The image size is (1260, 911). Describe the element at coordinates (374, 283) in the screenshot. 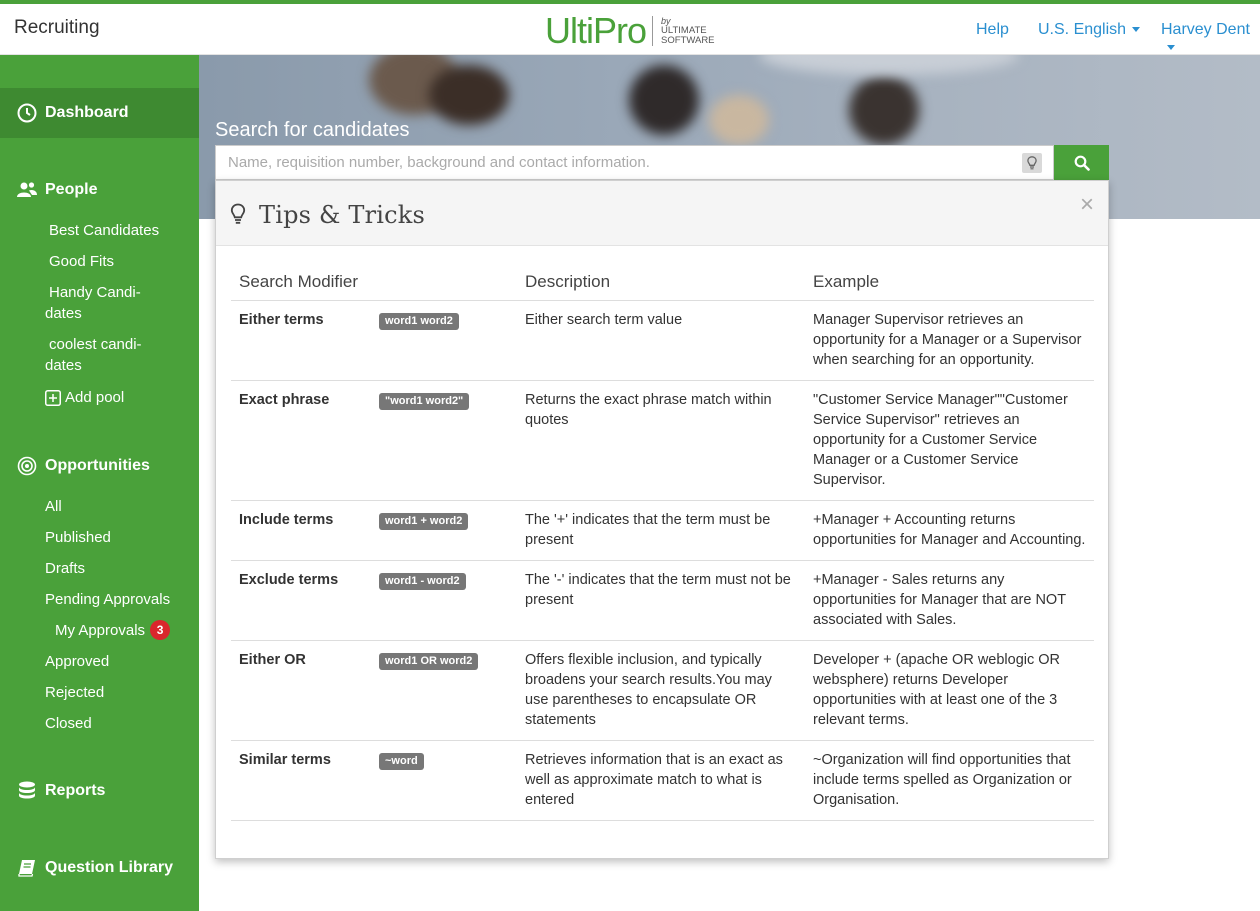

I see `column-header: Search Modifier` at that location.